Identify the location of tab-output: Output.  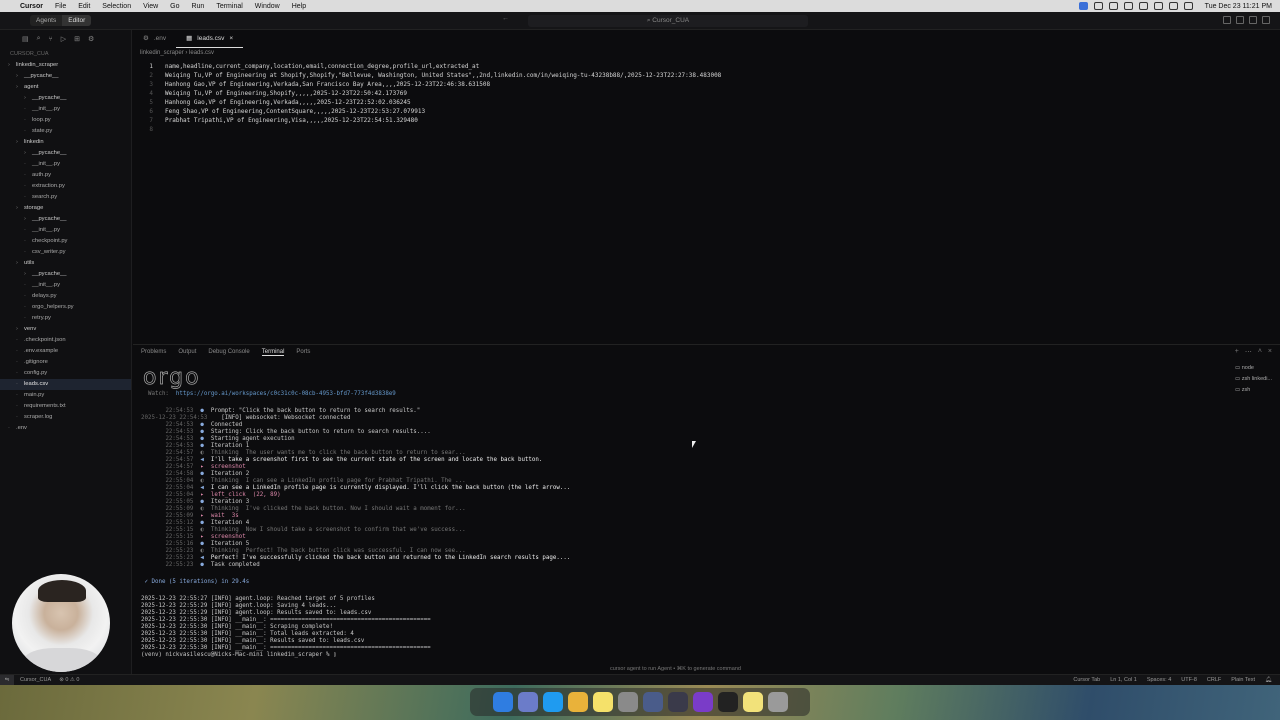
(187, 352).